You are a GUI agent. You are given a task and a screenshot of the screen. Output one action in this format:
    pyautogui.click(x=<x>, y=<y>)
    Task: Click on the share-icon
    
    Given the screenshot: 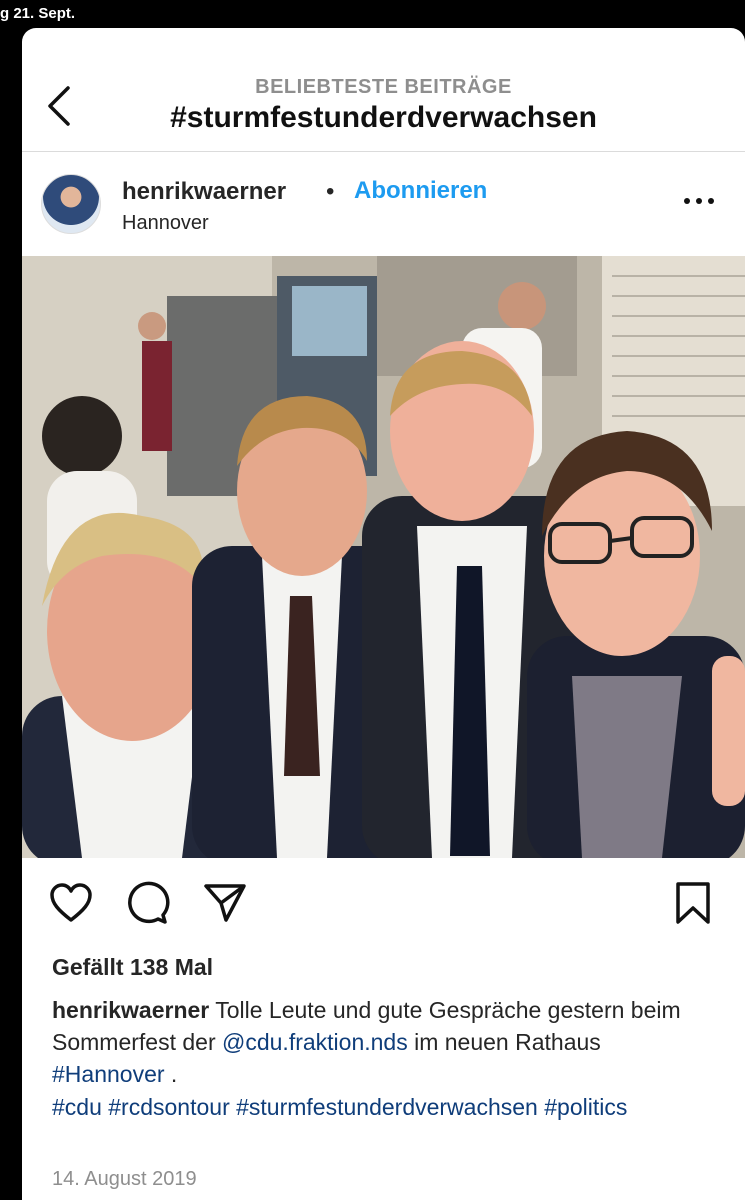 What is the action you would take?
    pyautogui.click(x=225, y=903)
    